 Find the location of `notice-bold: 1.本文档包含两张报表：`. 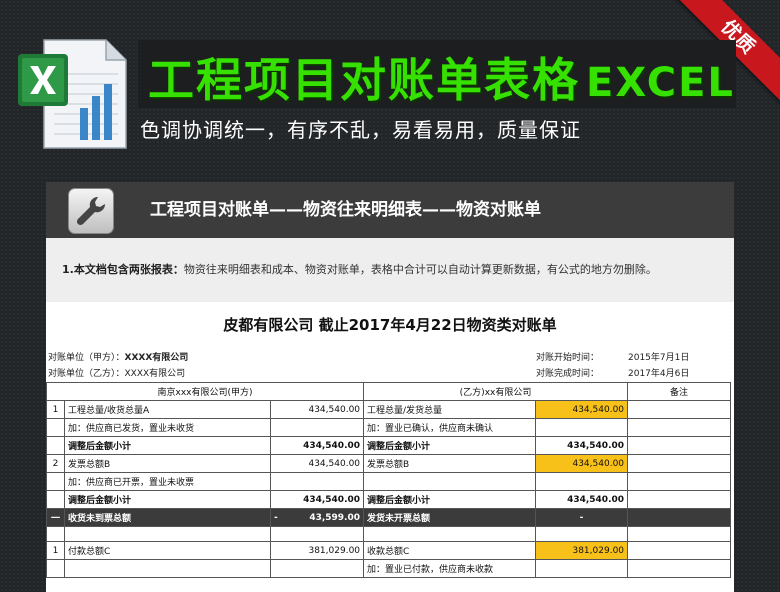

notice-bold: 1.本文档包含两张报表： is located at coordinates (123, 269).